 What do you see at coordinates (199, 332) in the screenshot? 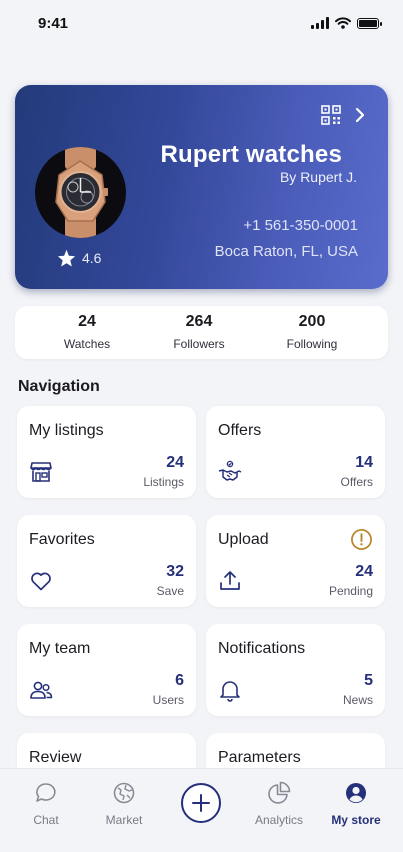
I see `stat-followers: 264 Followers` at bounding box center [199, 332].